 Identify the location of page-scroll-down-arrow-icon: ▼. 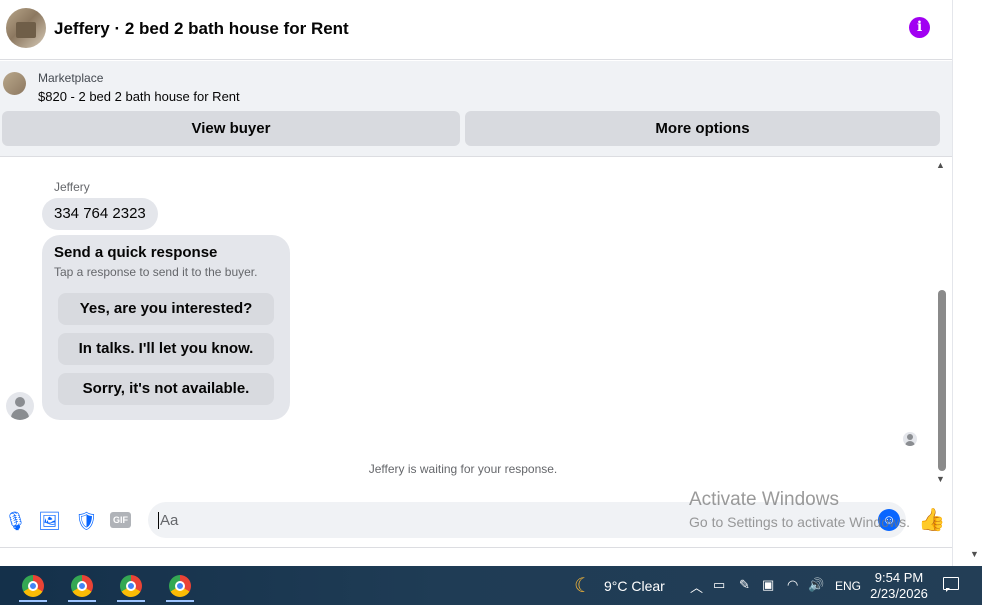
(974, 554).